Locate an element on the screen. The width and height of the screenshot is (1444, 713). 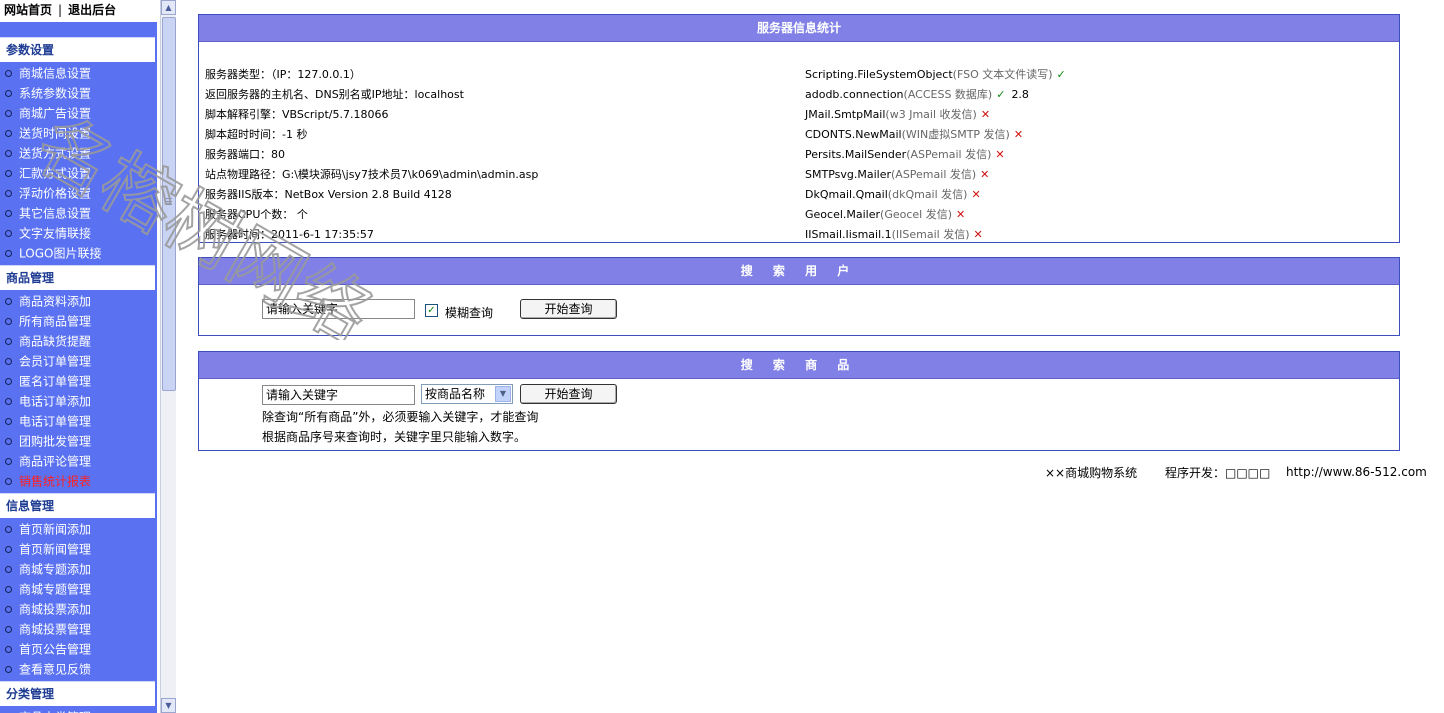
sidebar-menu-item: 商品资料添加 is located at coordinates (77, 301).